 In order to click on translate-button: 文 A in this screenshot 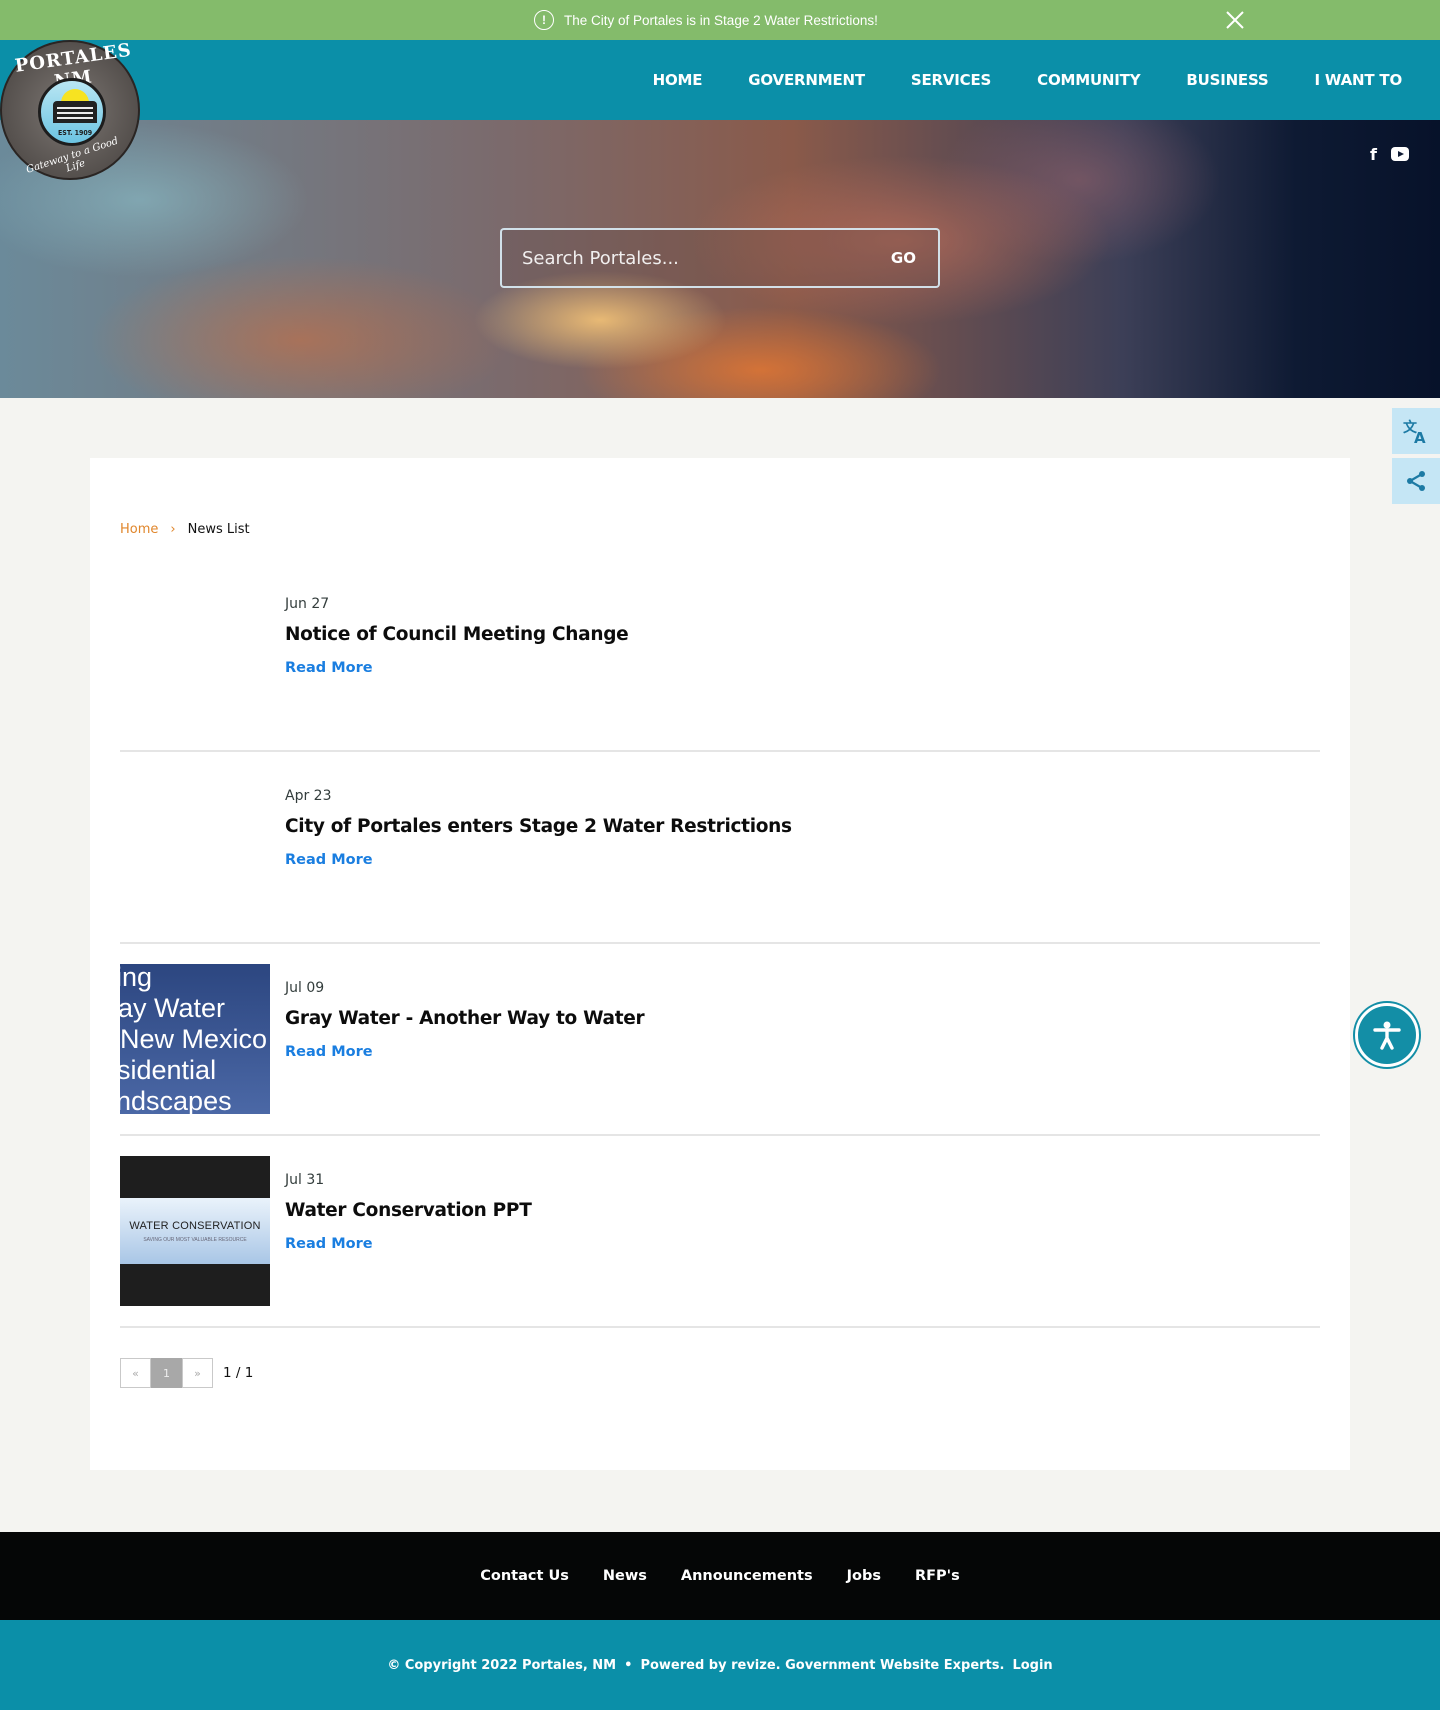, I will do `click(1416, 431)`.